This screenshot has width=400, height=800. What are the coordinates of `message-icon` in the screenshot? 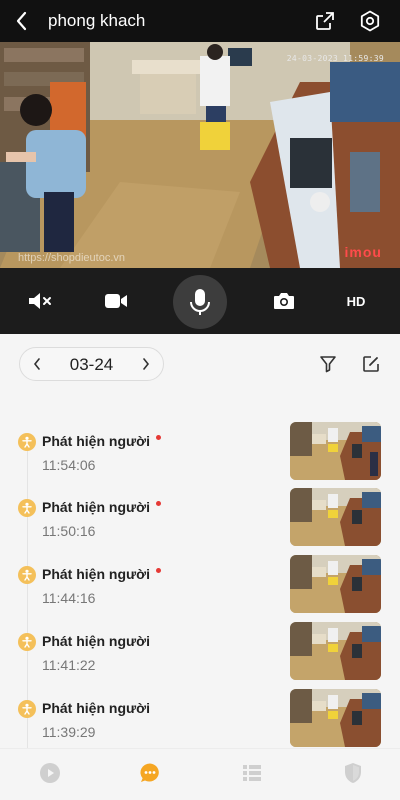 It's located at (149, 772).